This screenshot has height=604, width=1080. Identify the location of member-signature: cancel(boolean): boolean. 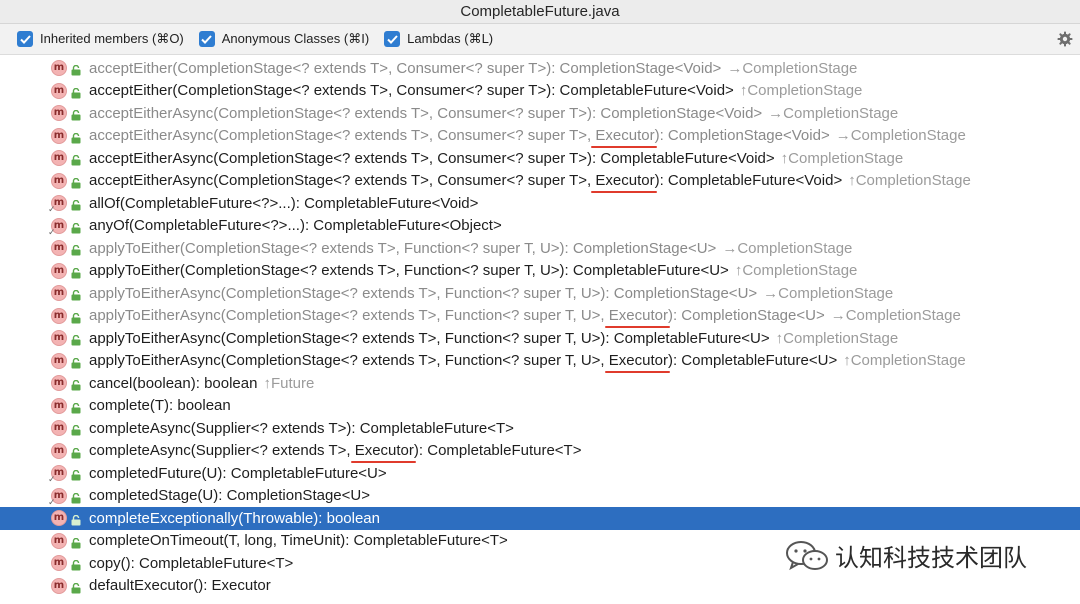
(173, 383).